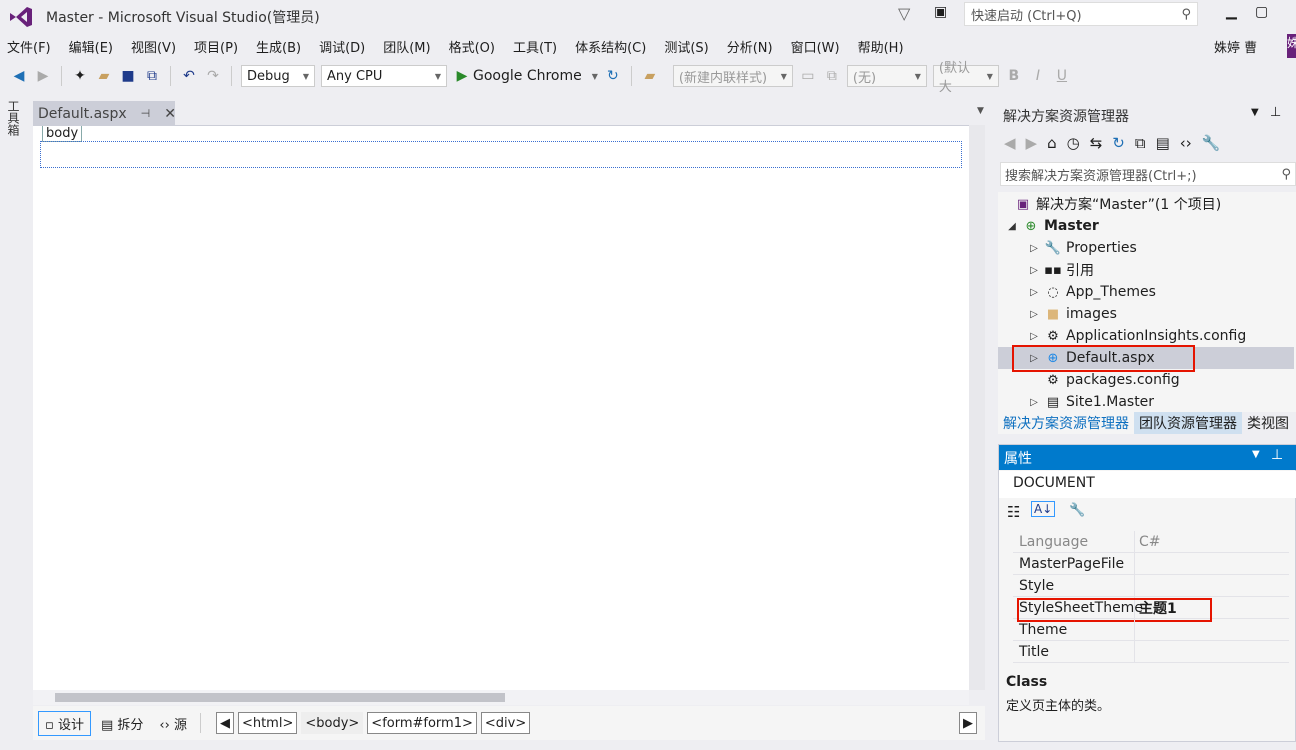 This screenshot has width=1296, height=750. What do you see at coordinates (886, 76) in the screenshot?
I see `font-select: (无) ▼` at bounding box center [886, 76].